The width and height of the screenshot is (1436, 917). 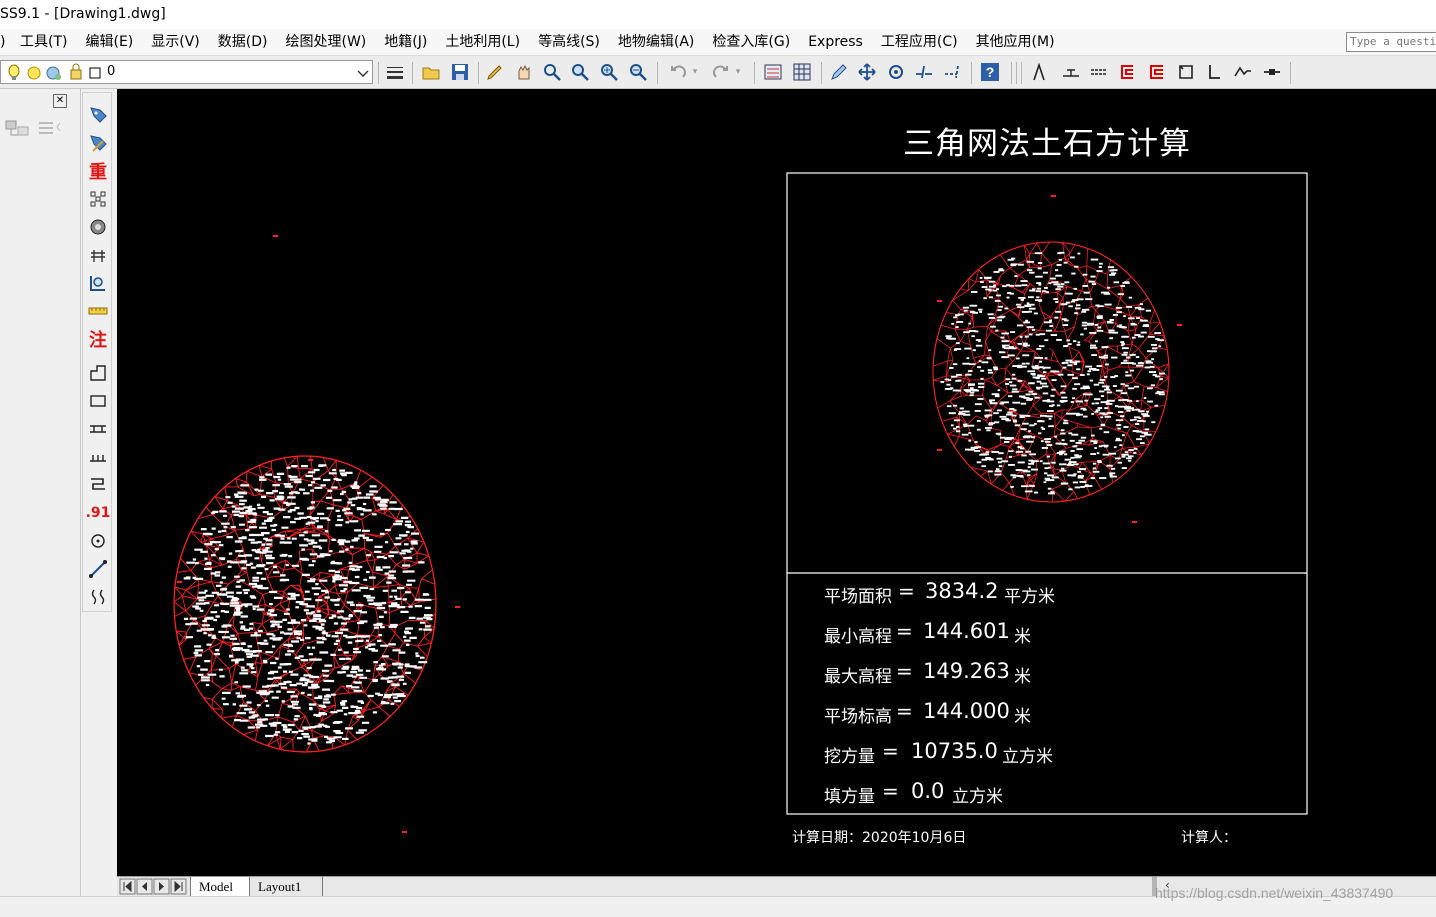 What do you see at coordinates (98, 457) in the screenshot?
I see `pipeline-icon` at bounding box center [98, 457].